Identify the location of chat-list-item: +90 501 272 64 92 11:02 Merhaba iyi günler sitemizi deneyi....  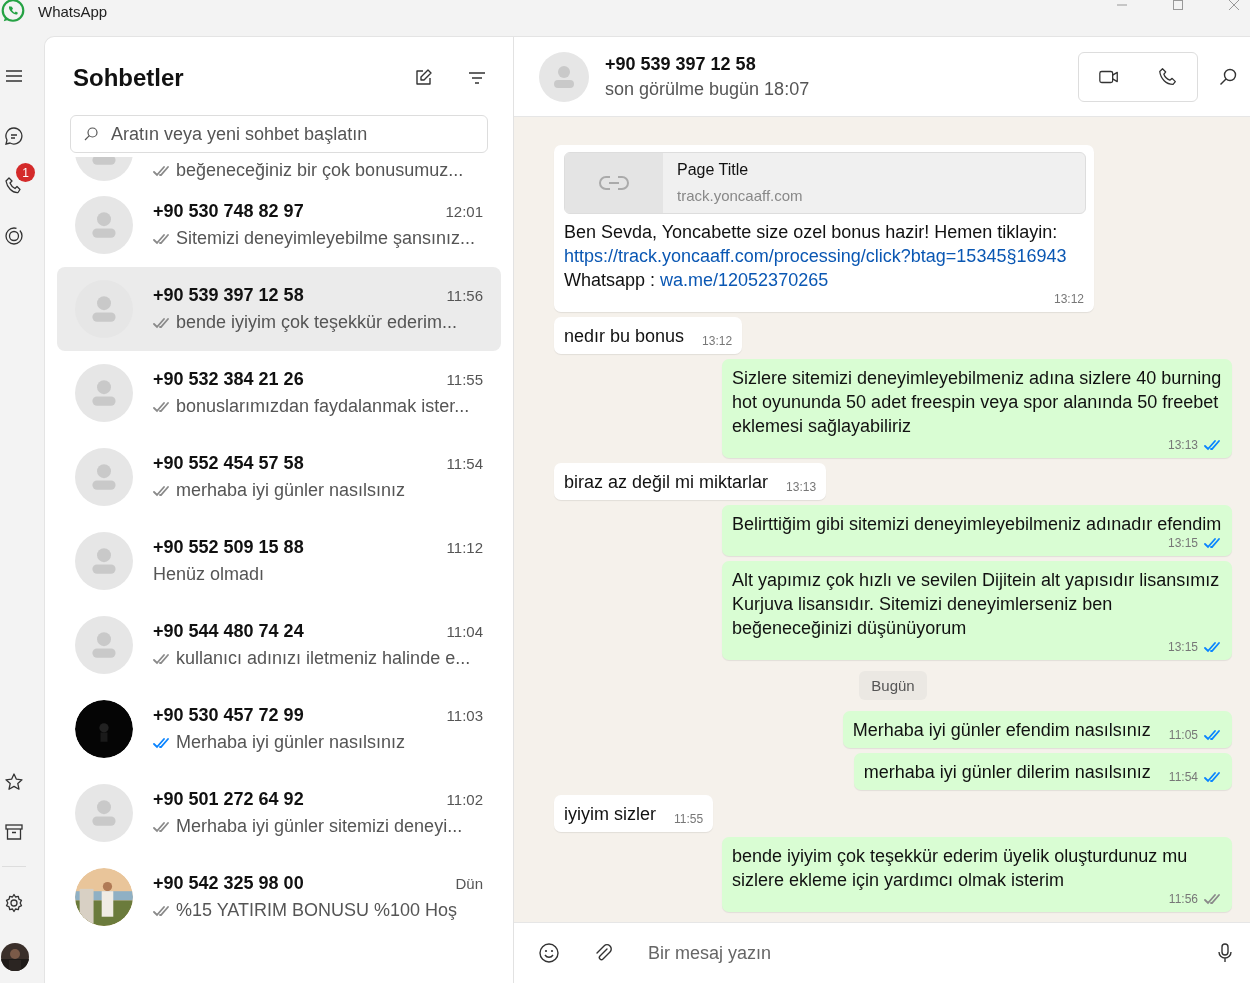
(279, 813).